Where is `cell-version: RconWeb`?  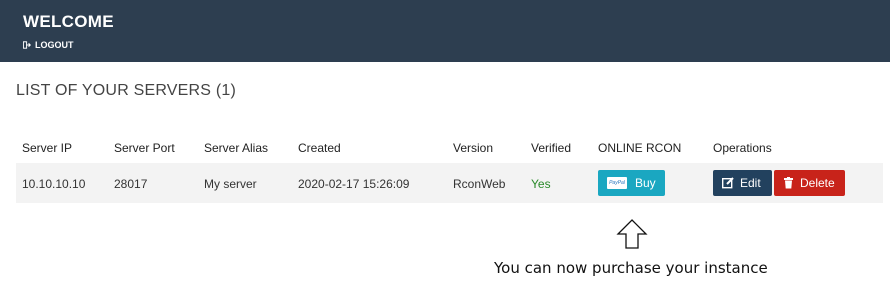
cell-version: RconWeb is located at coordinates (479, 184).